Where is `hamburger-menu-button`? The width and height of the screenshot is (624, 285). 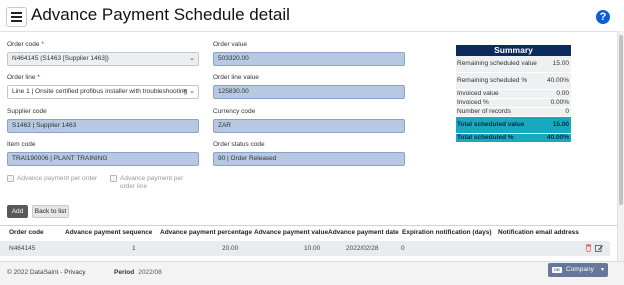 hamburger-menu-button is located at coordinates (16, 17).